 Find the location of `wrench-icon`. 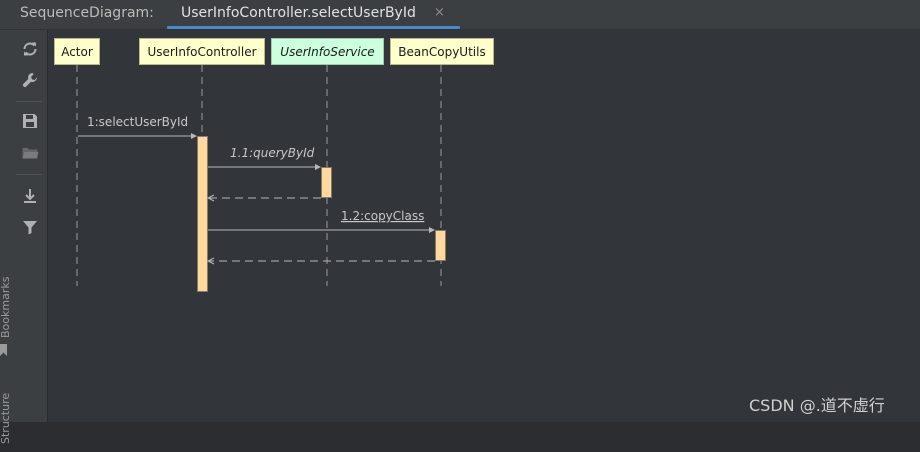

wrench-icon is located at coordinates (29, 80).